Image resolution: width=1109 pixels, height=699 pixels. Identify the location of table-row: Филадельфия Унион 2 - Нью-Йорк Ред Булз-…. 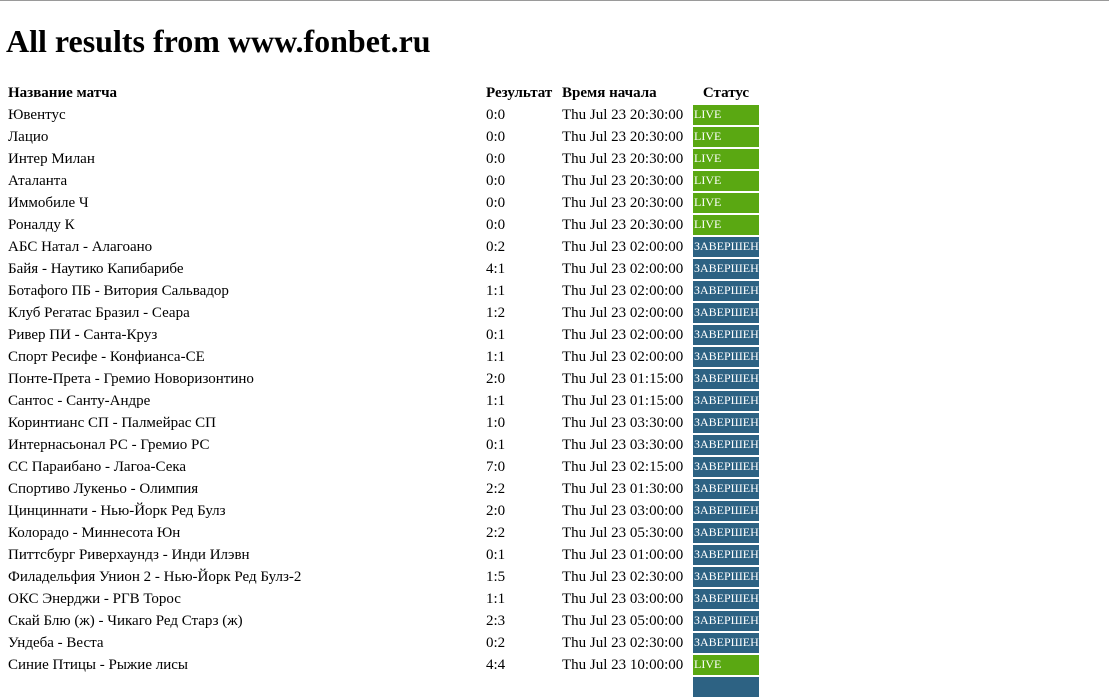
(383, 577).